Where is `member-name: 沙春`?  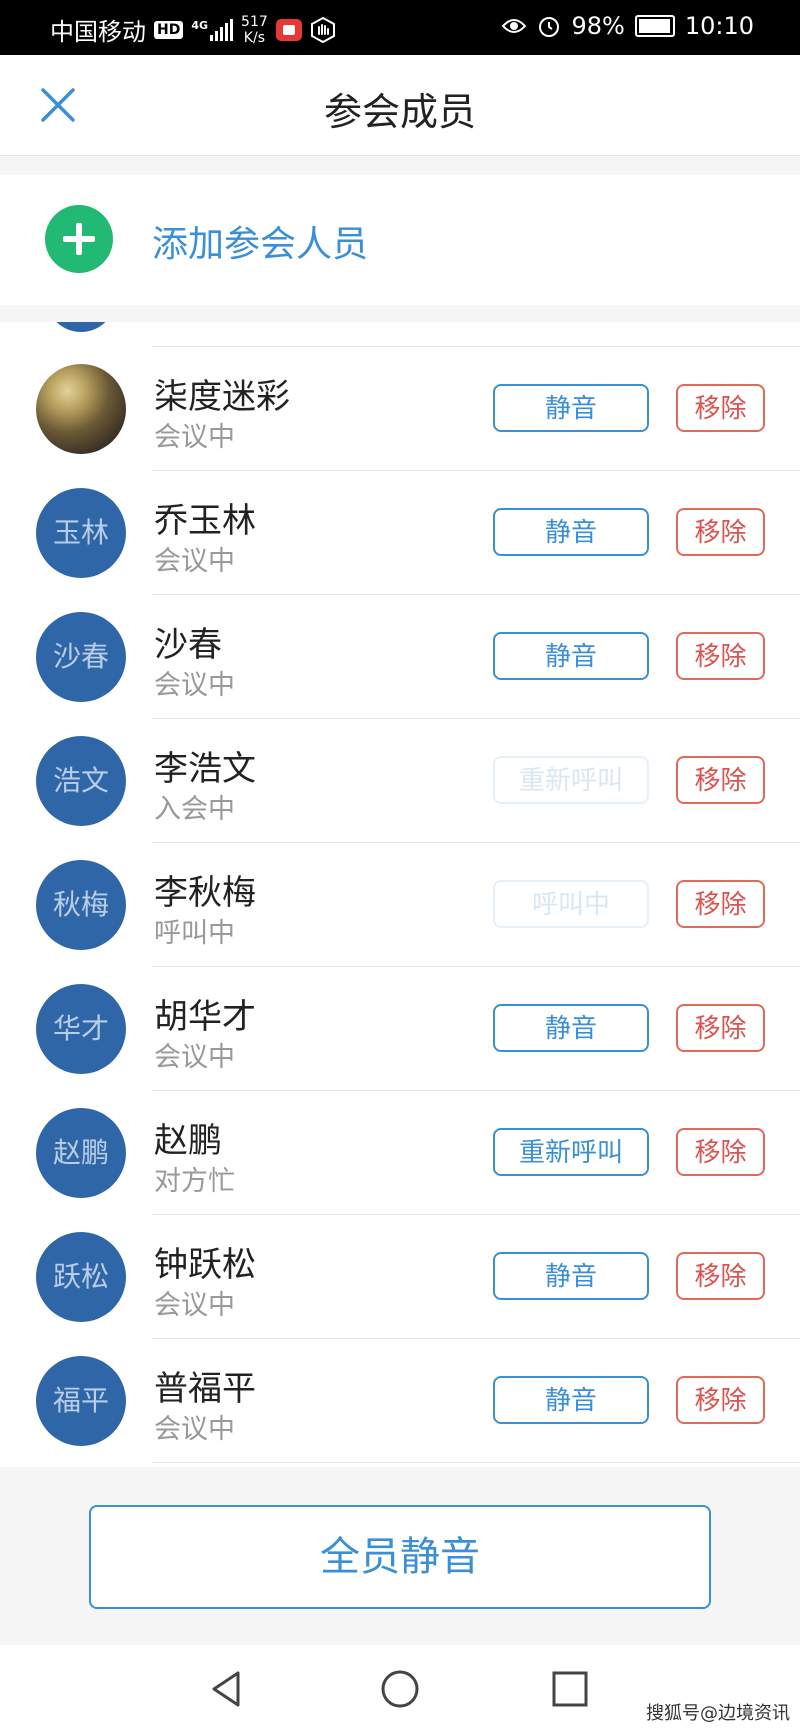
member-name: 沙春 is located at coordinates (188, 645).